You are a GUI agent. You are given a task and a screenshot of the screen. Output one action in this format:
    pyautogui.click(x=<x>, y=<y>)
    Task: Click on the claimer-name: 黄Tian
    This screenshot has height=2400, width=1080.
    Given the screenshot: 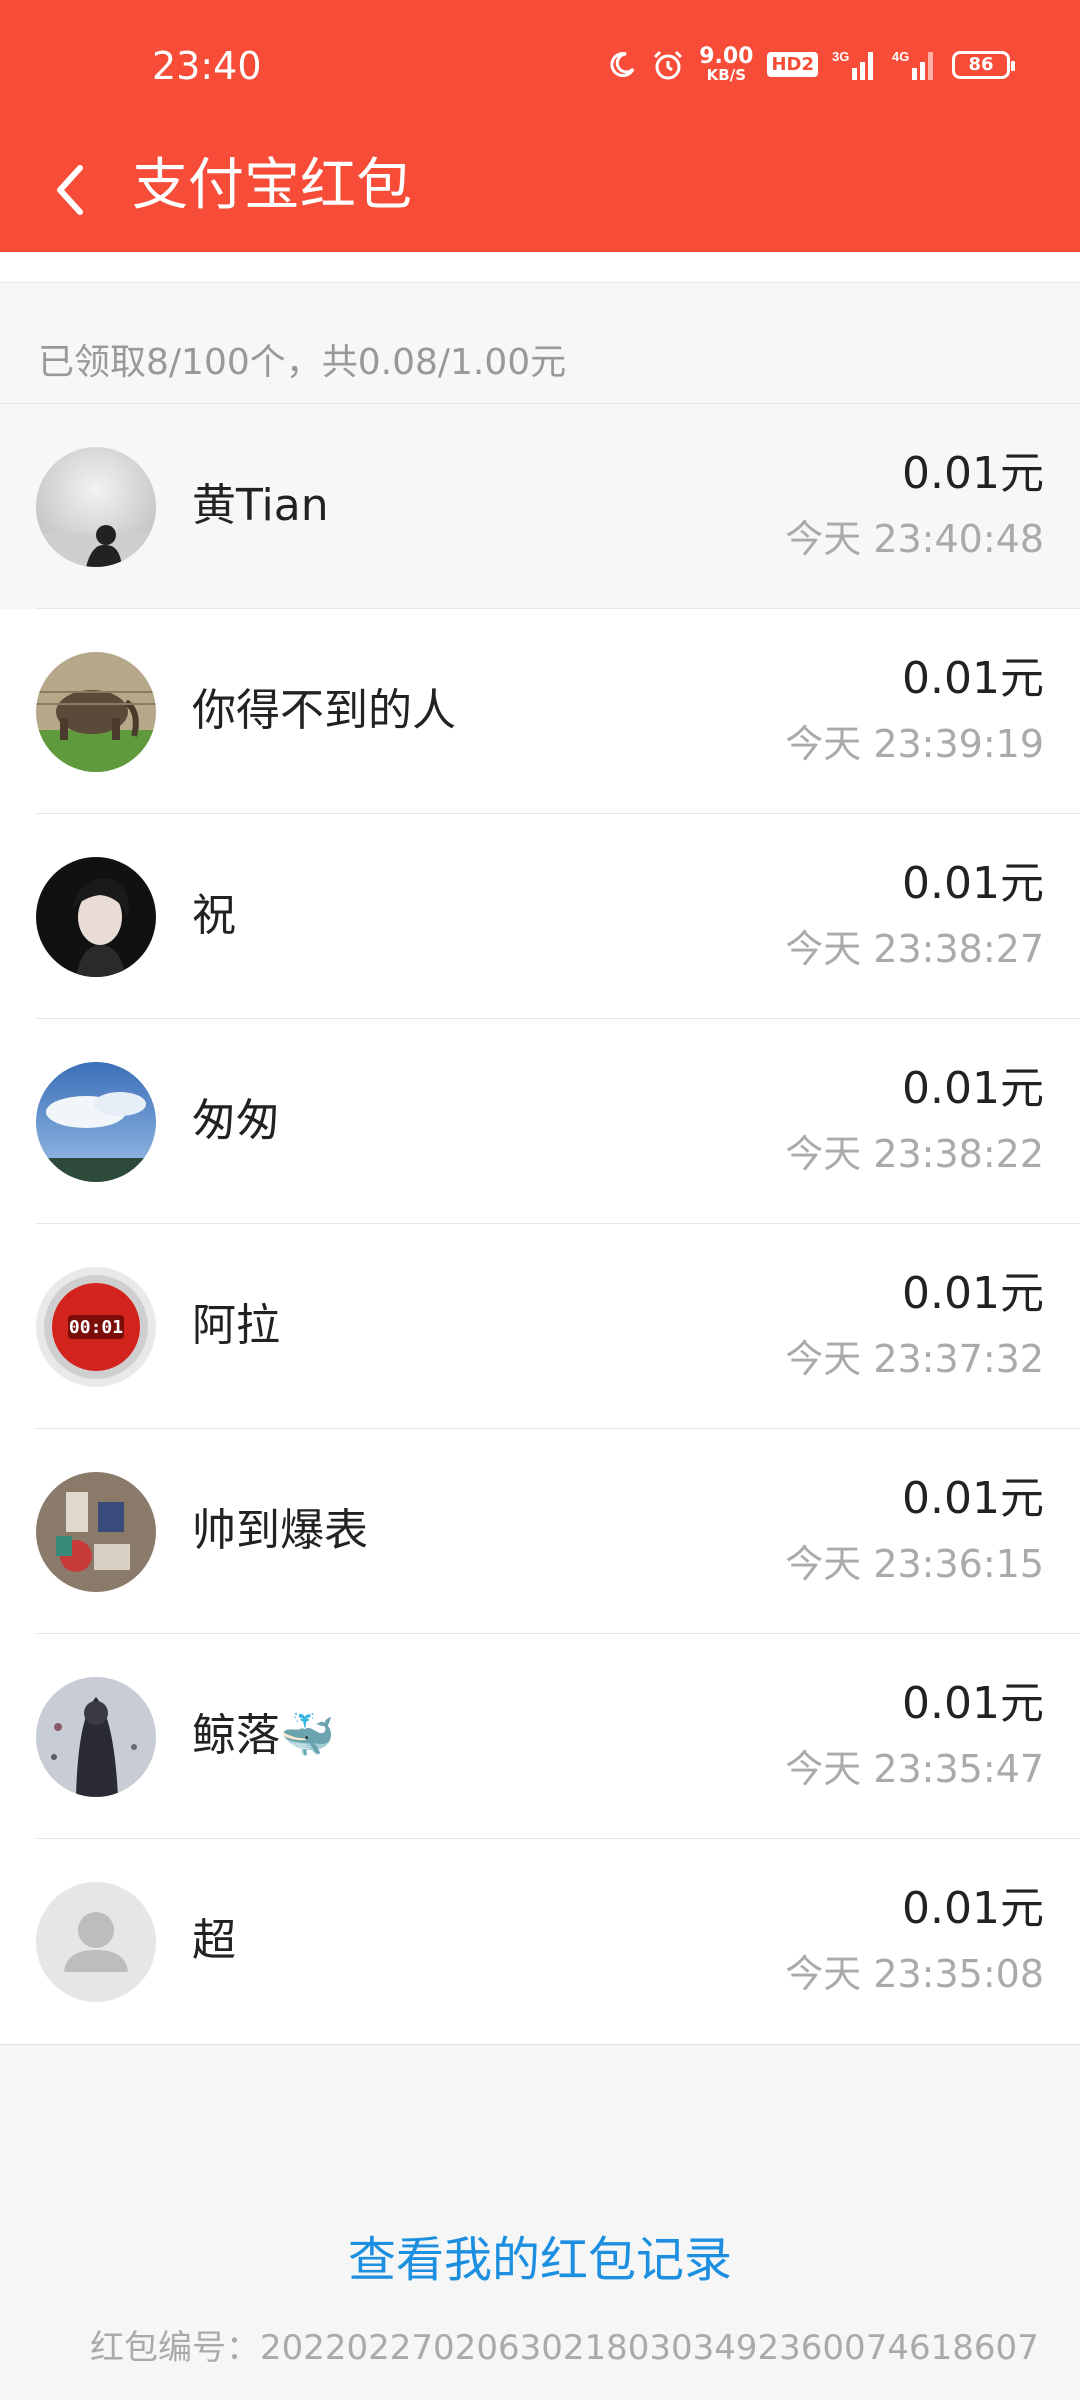 What is the action you would take?
    pyautogui.click(x=260, y=505)
    